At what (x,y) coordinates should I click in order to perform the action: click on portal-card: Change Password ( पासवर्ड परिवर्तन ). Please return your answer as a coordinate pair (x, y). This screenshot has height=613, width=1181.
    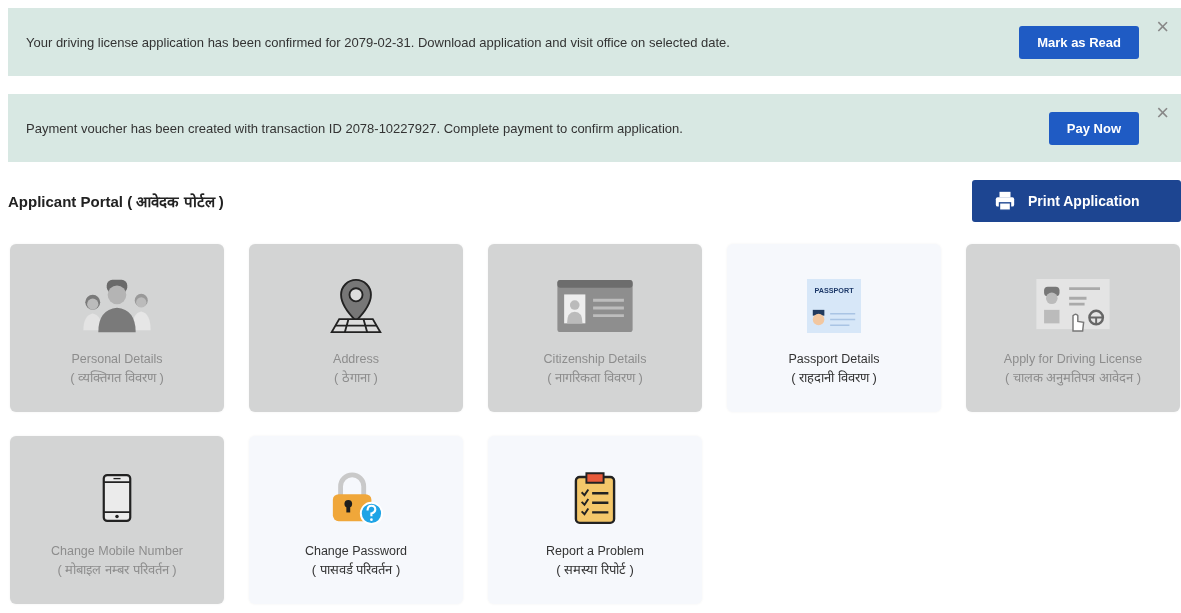
    Looking at the image, I should click on (356, 520).